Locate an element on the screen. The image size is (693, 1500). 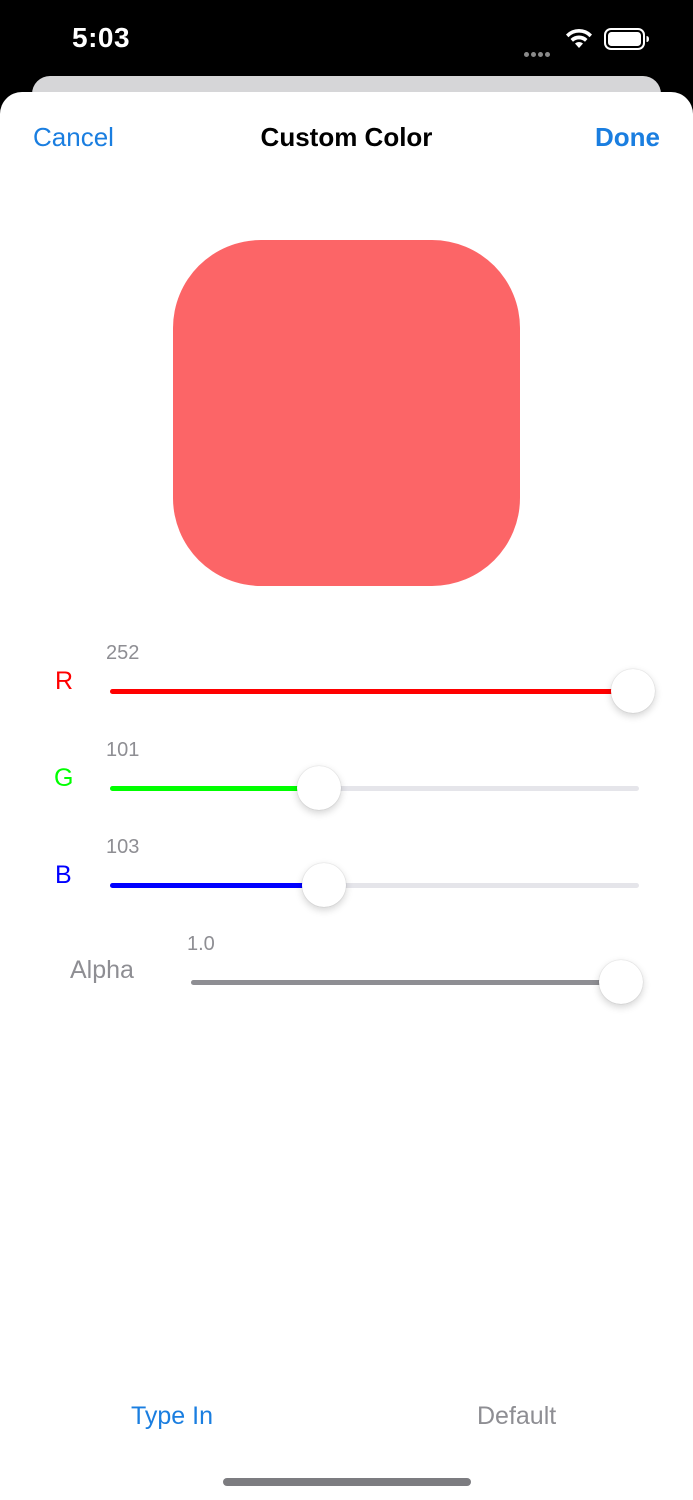
battery-icon is located at coordinates (626, 39).